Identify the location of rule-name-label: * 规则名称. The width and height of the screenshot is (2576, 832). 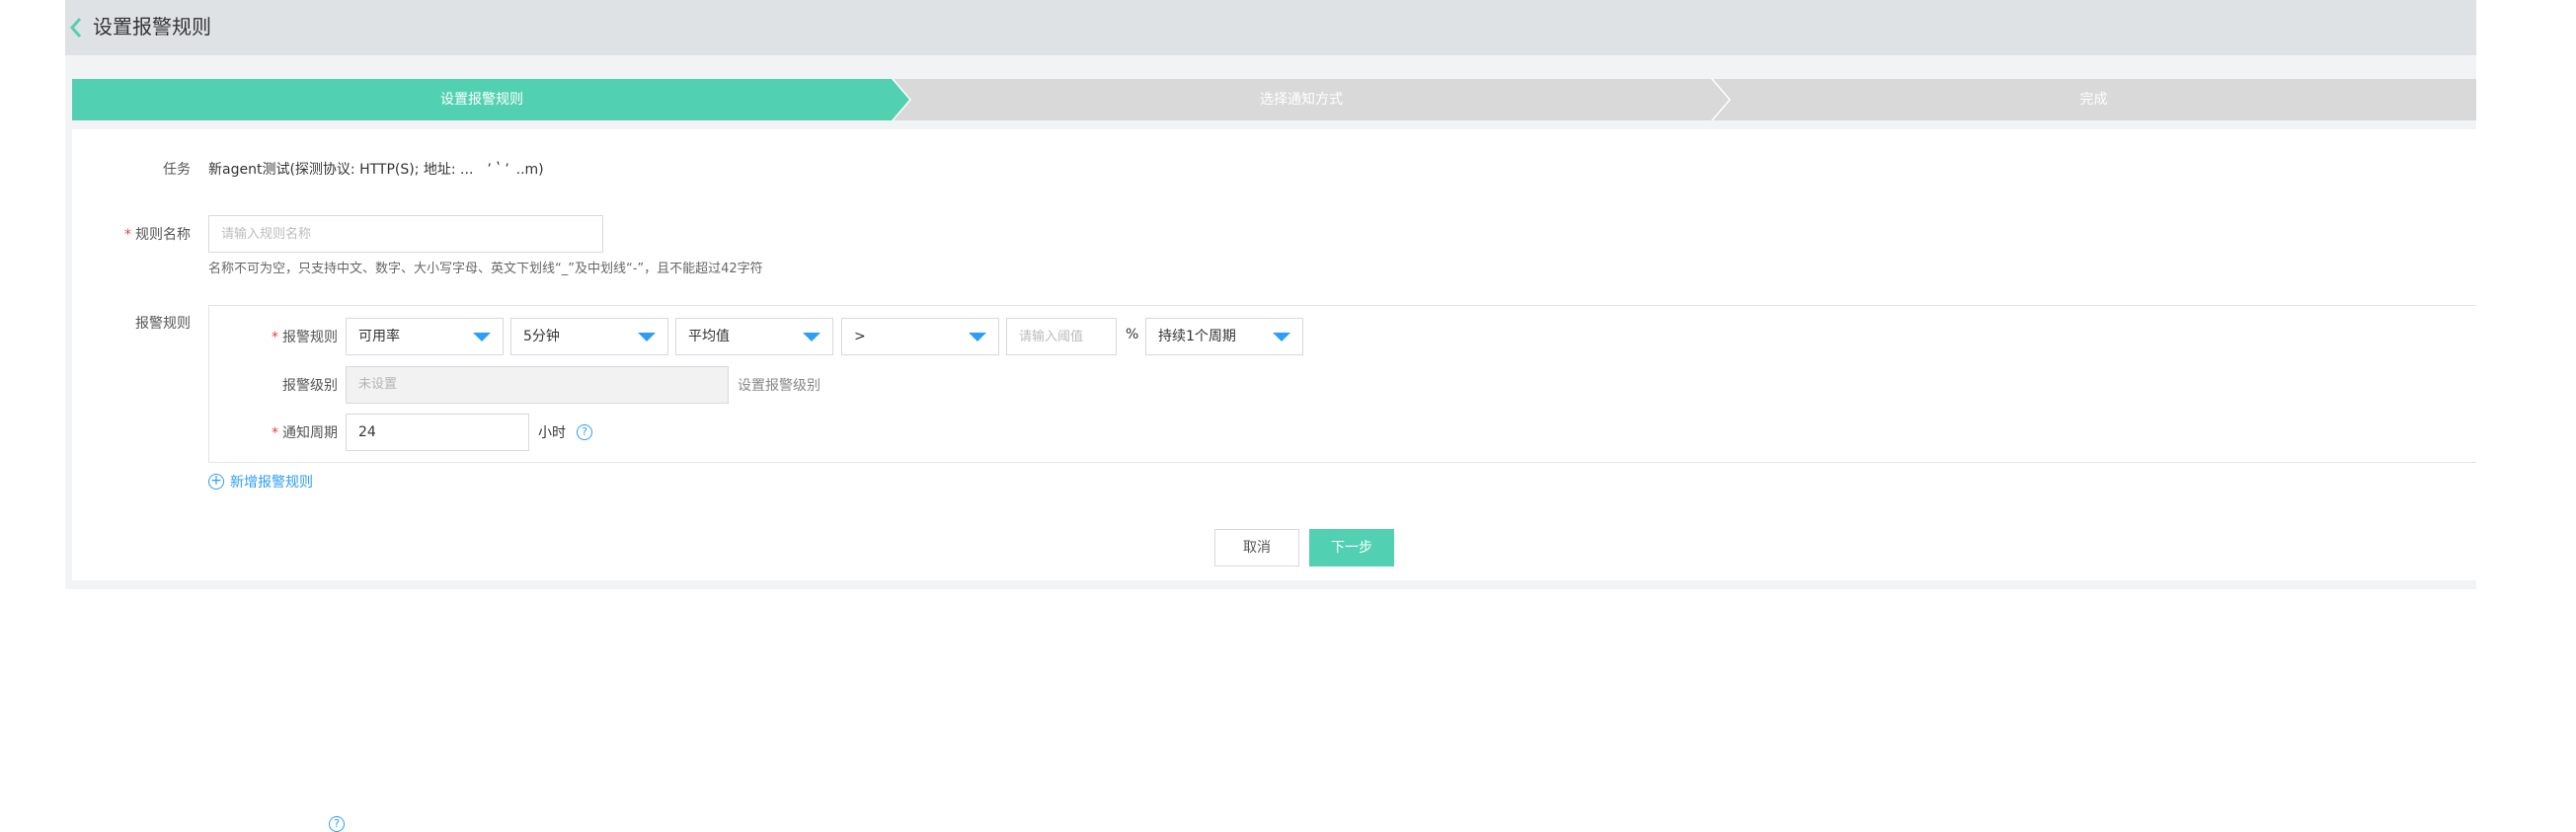
(131, 234).